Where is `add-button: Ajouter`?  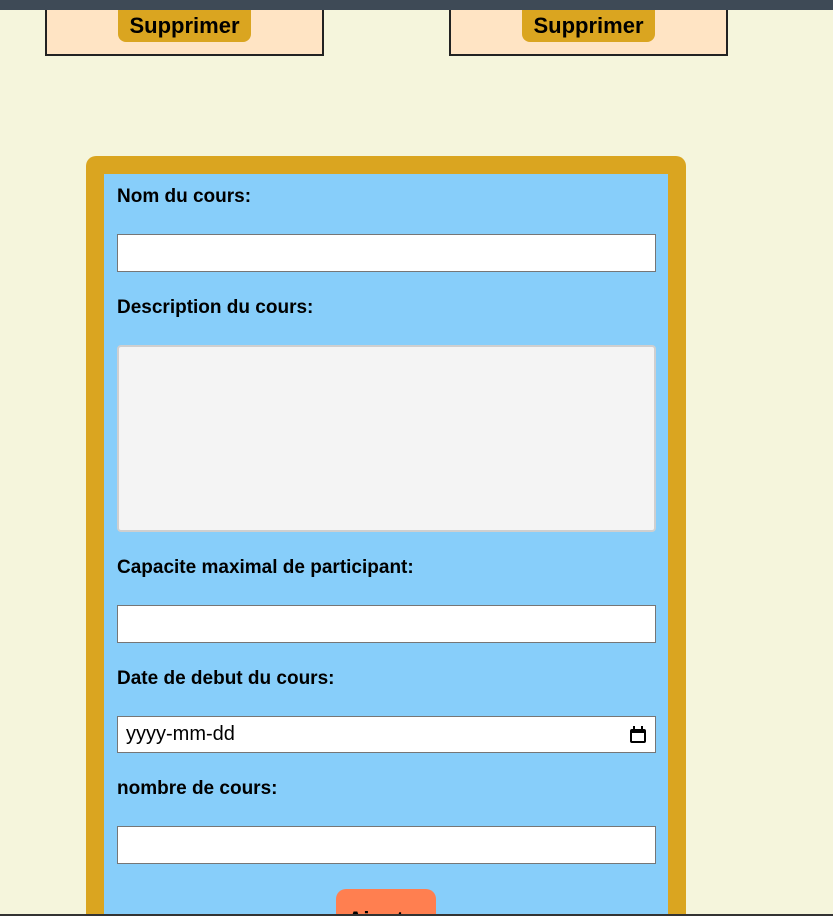
add-button: Ajouter is located at coordinates (386, 902).